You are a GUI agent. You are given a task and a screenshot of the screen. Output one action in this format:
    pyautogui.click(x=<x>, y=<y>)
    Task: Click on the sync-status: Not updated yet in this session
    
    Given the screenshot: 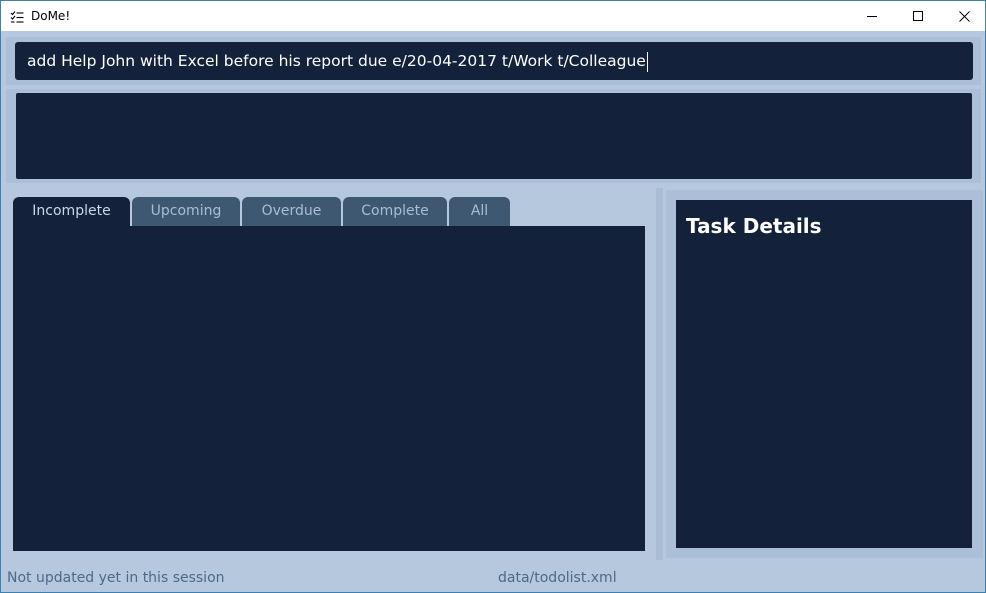 What is the action you would take?
    pyautogui.click(x=116, y=578)
    